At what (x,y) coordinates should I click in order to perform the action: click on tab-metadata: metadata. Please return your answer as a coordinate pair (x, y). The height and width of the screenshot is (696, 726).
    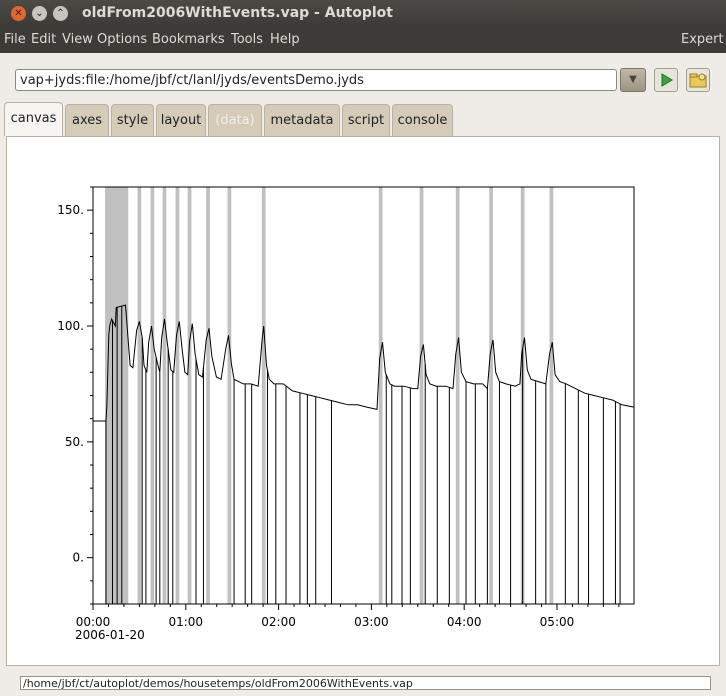
    Looking at the image, I should click on (302, 120).